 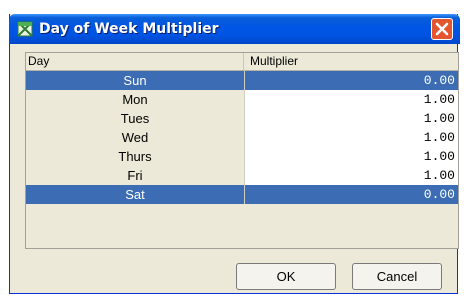 I want to click on day-cell: Sun, so click(x=135, y=80).